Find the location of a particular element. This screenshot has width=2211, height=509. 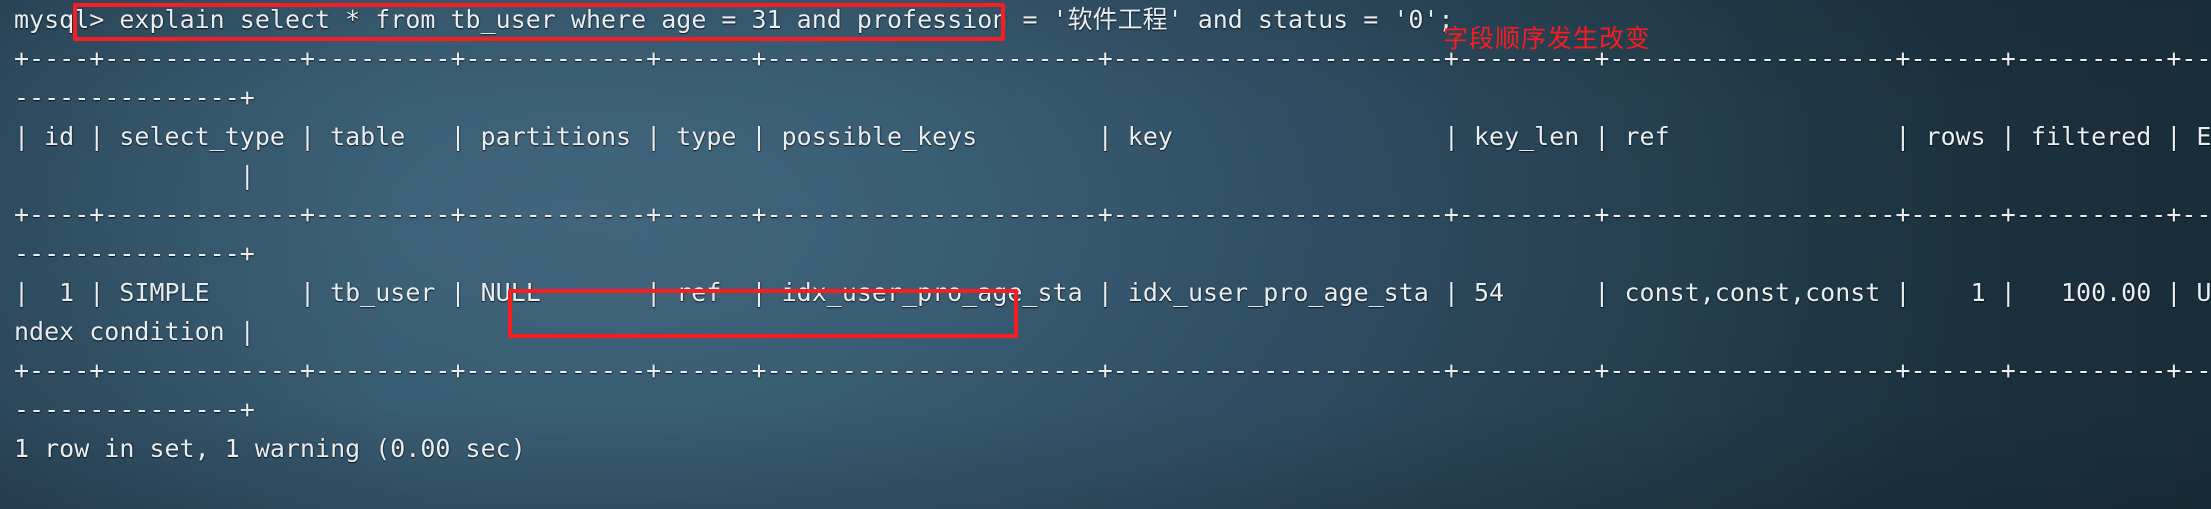

mysql-prompt-label: mysql> is located at coordinates (59, 19).